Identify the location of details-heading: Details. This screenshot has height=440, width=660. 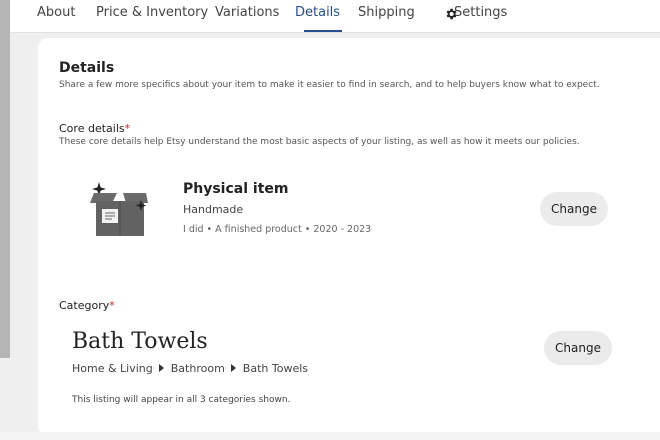
(87, 68).